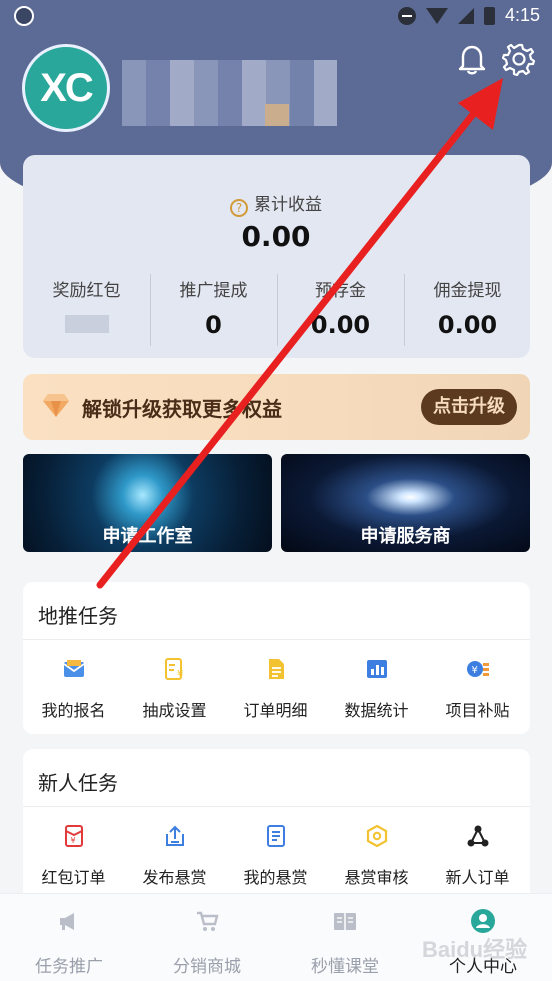 Image resolution: width=552 pixels, height=981 pixels. Describe the element at coordinates (465, 15) in the screenshot. I see `signal-icon` at that location.